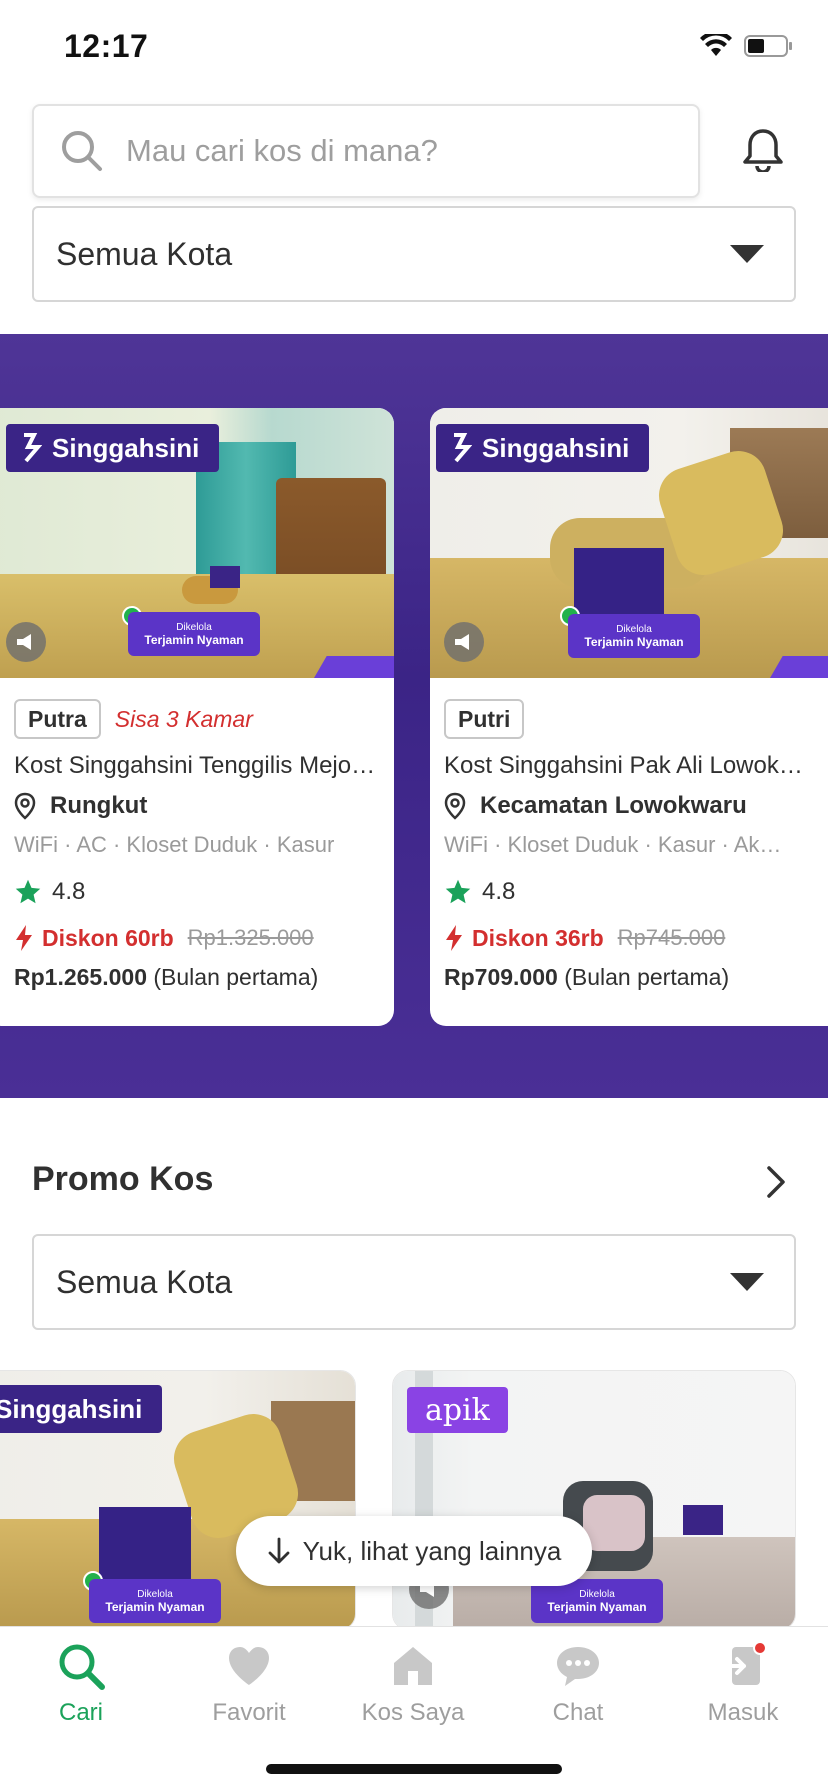  What do you see at coordinates (538, 937) in the screenshot?
I see `discount-label: Diskon 36rb` at bounding box center [538, 937].